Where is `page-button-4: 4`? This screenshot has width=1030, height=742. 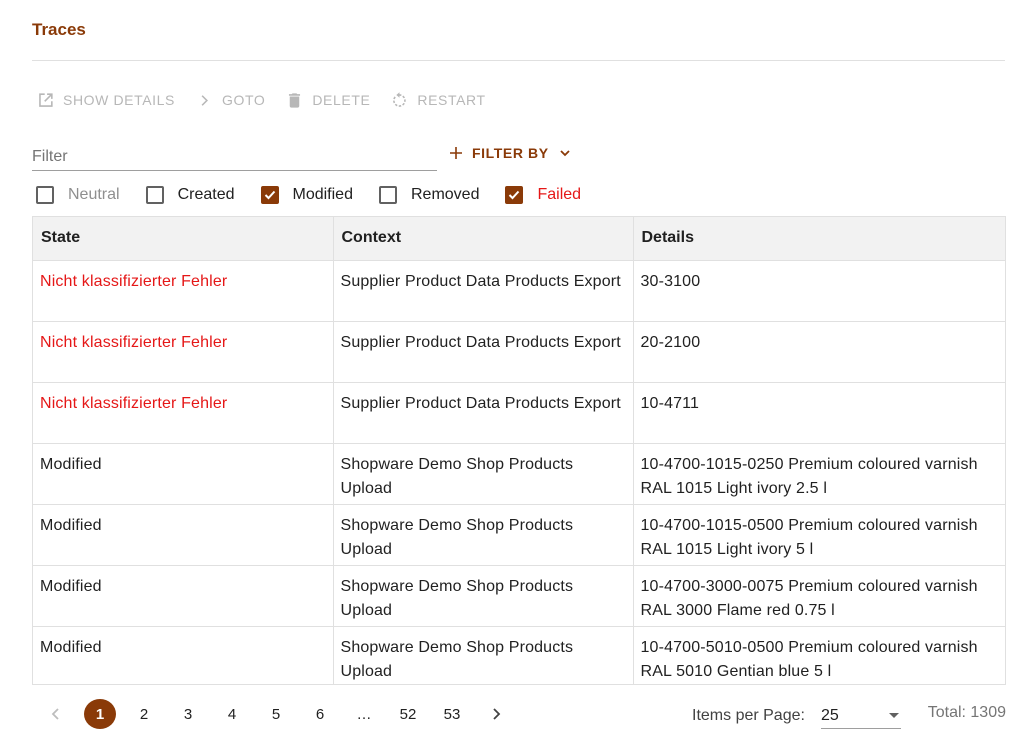
page-button-4: 4 is located at coordinates (232, 714).